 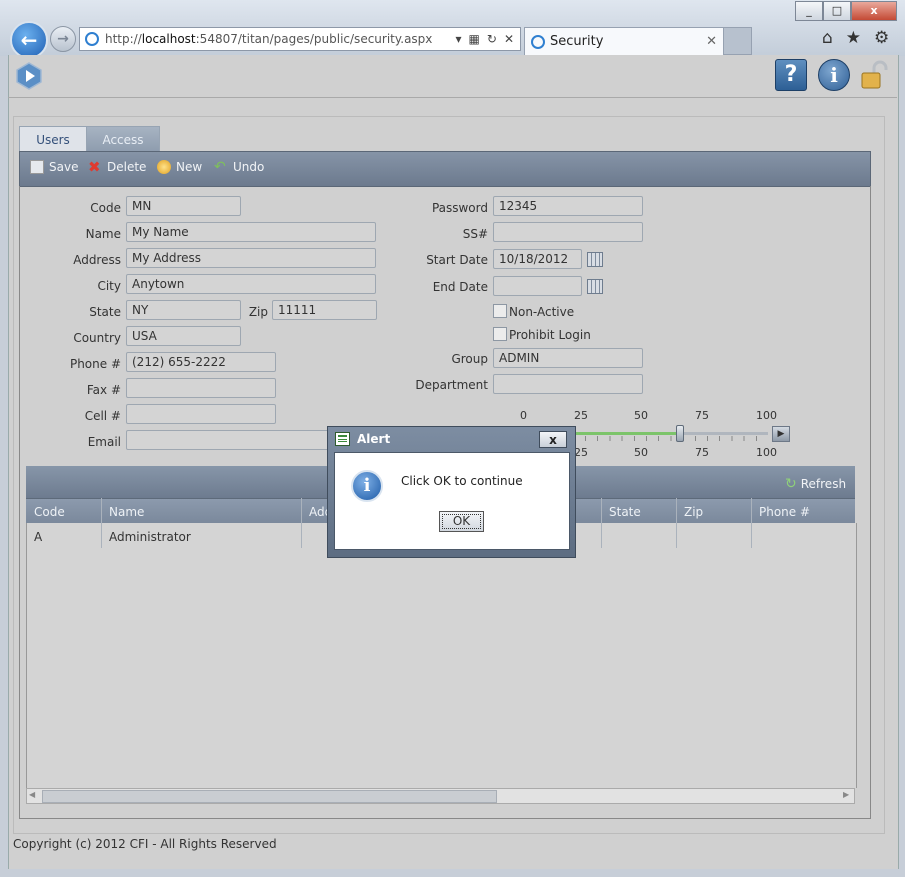 What do you see at coordinates (568, 358) in the screenshot?
I see `group-field: ADMIN` at bounding box center [568, 358].